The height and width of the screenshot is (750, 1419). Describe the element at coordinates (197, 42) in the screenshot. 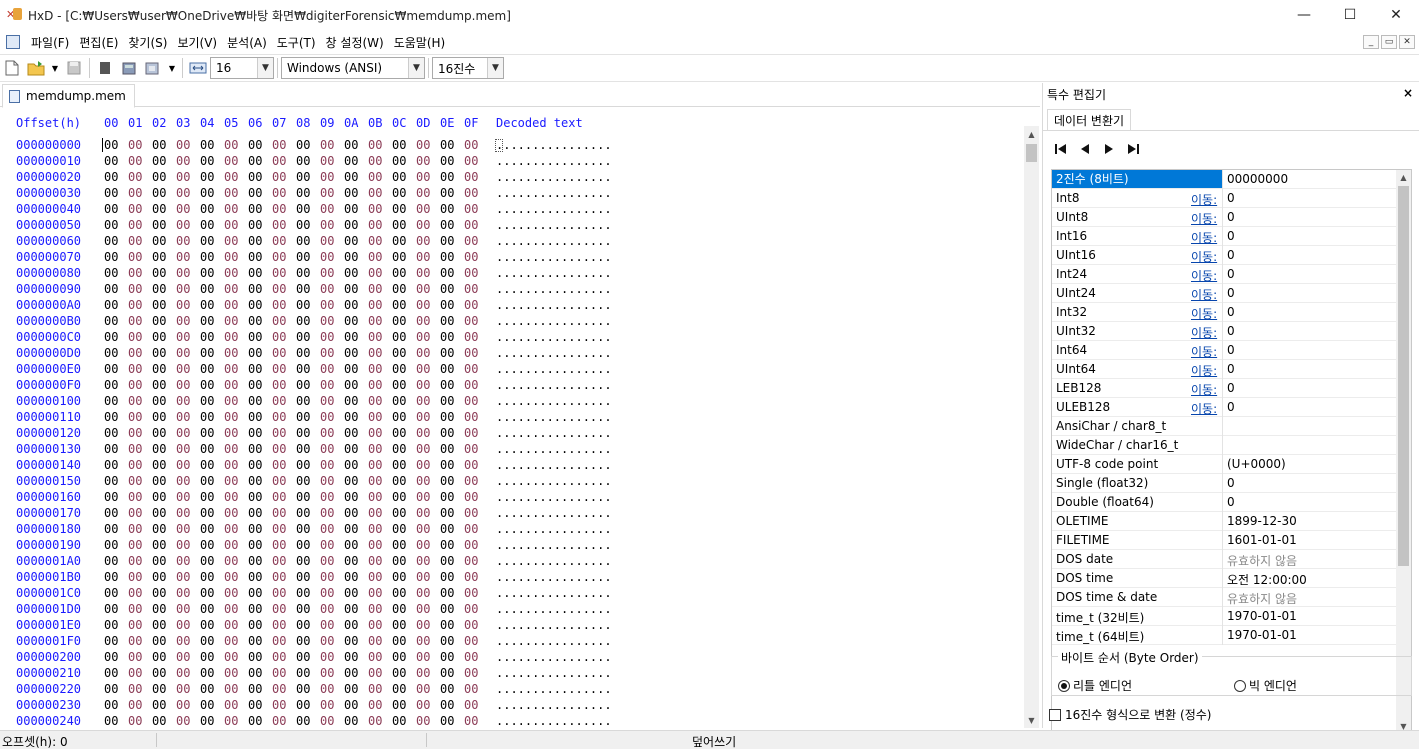

I see `menu-view: 보기(V)` at that location.